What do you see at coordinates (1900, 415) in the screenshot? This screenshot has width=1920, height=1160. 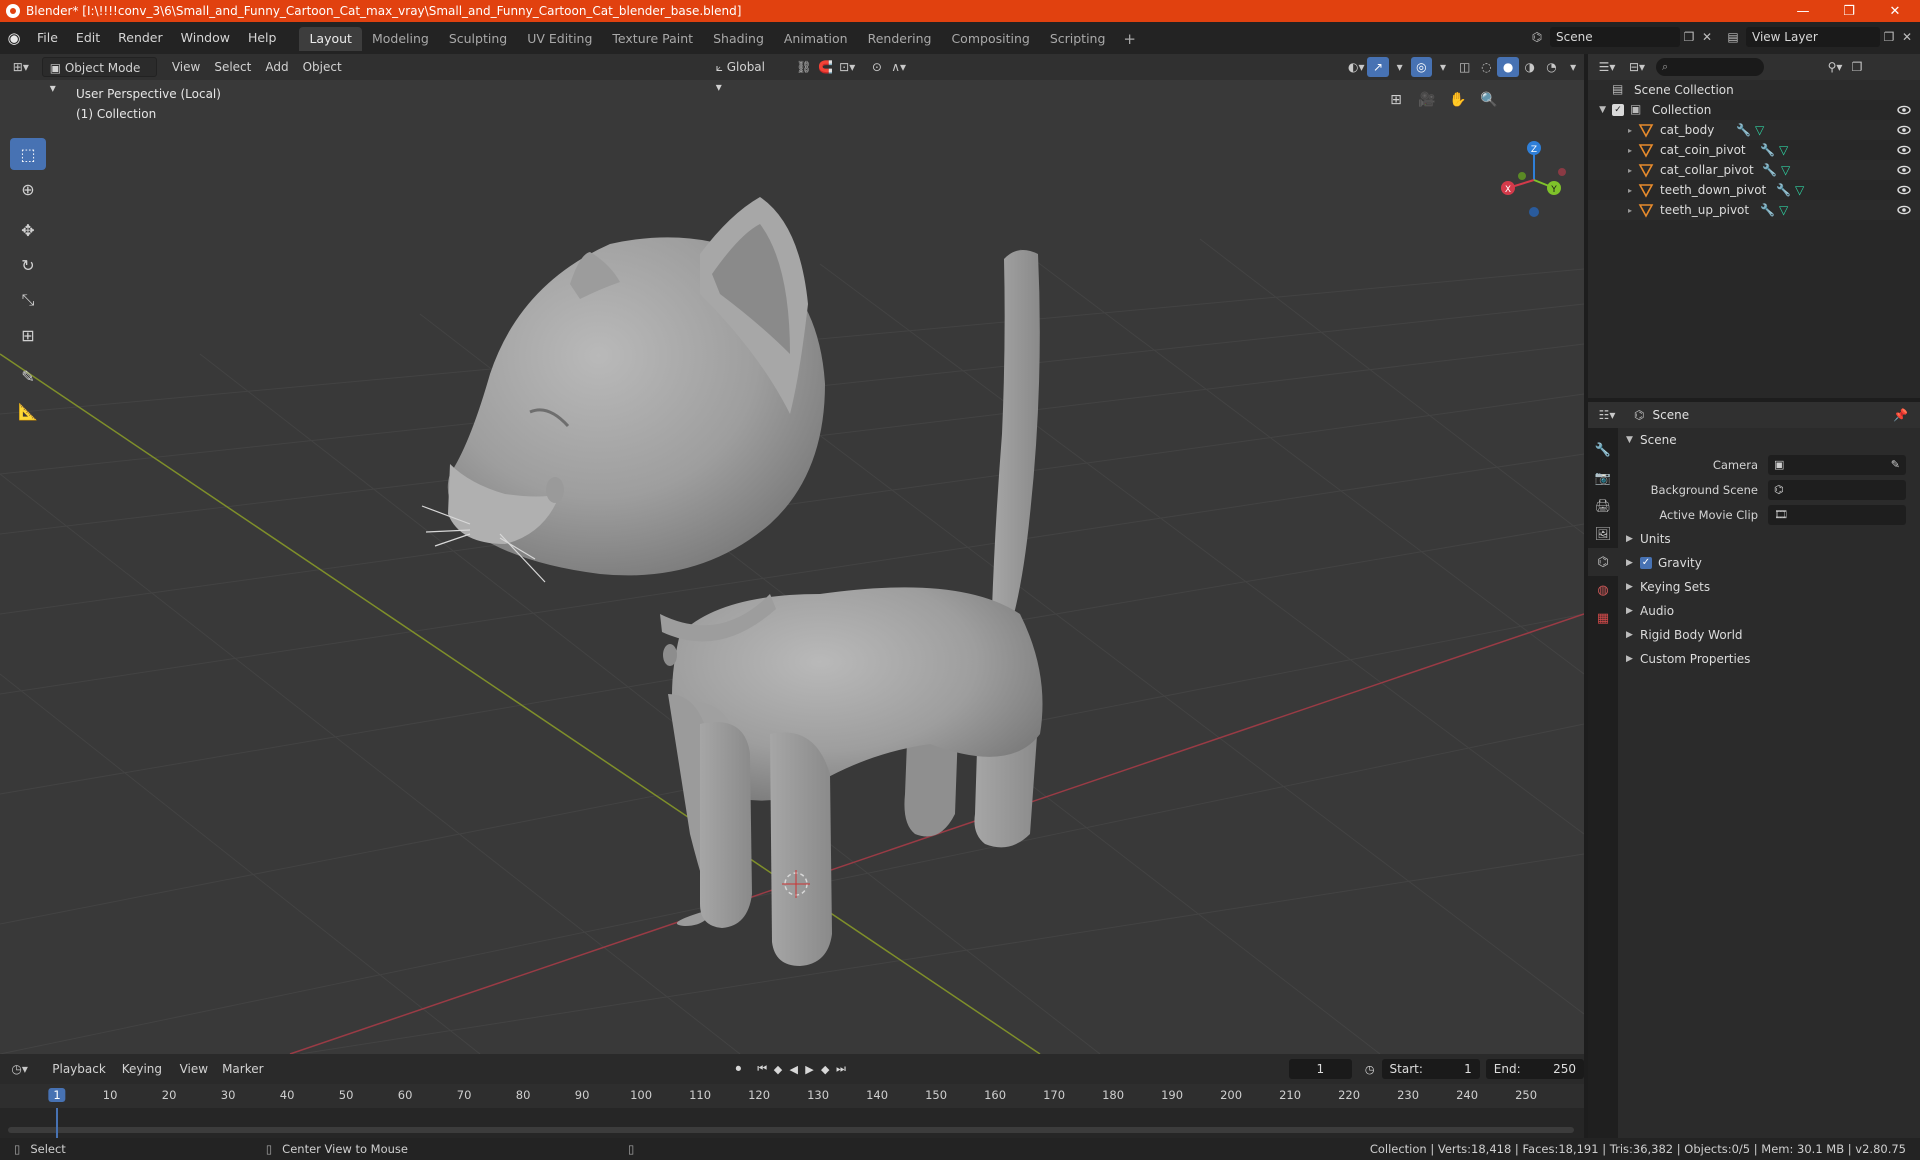 I see `pin-icon: 📌` at bounding box center [1900, 415].